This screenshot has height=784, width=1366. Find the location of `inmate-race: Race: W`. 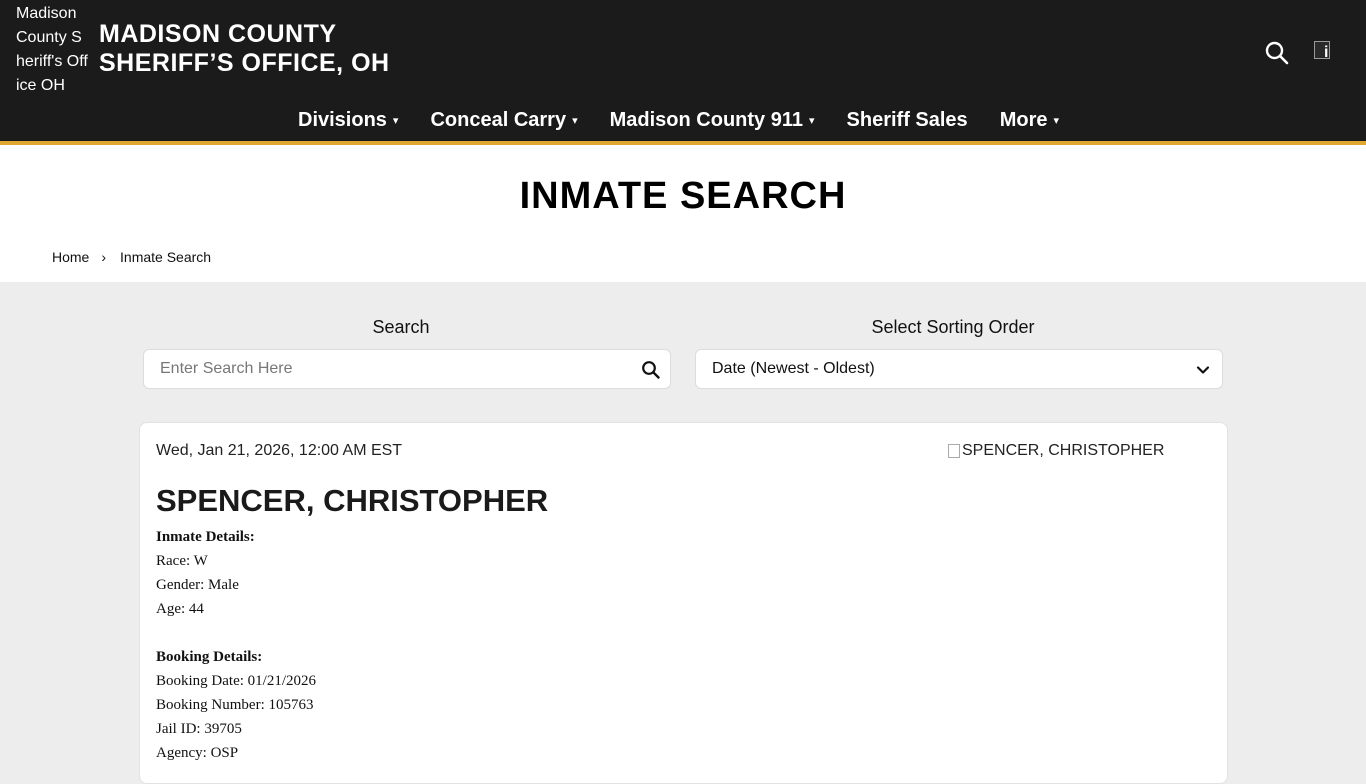

inmate-race: Race: W is located at coordinates (182, 561).